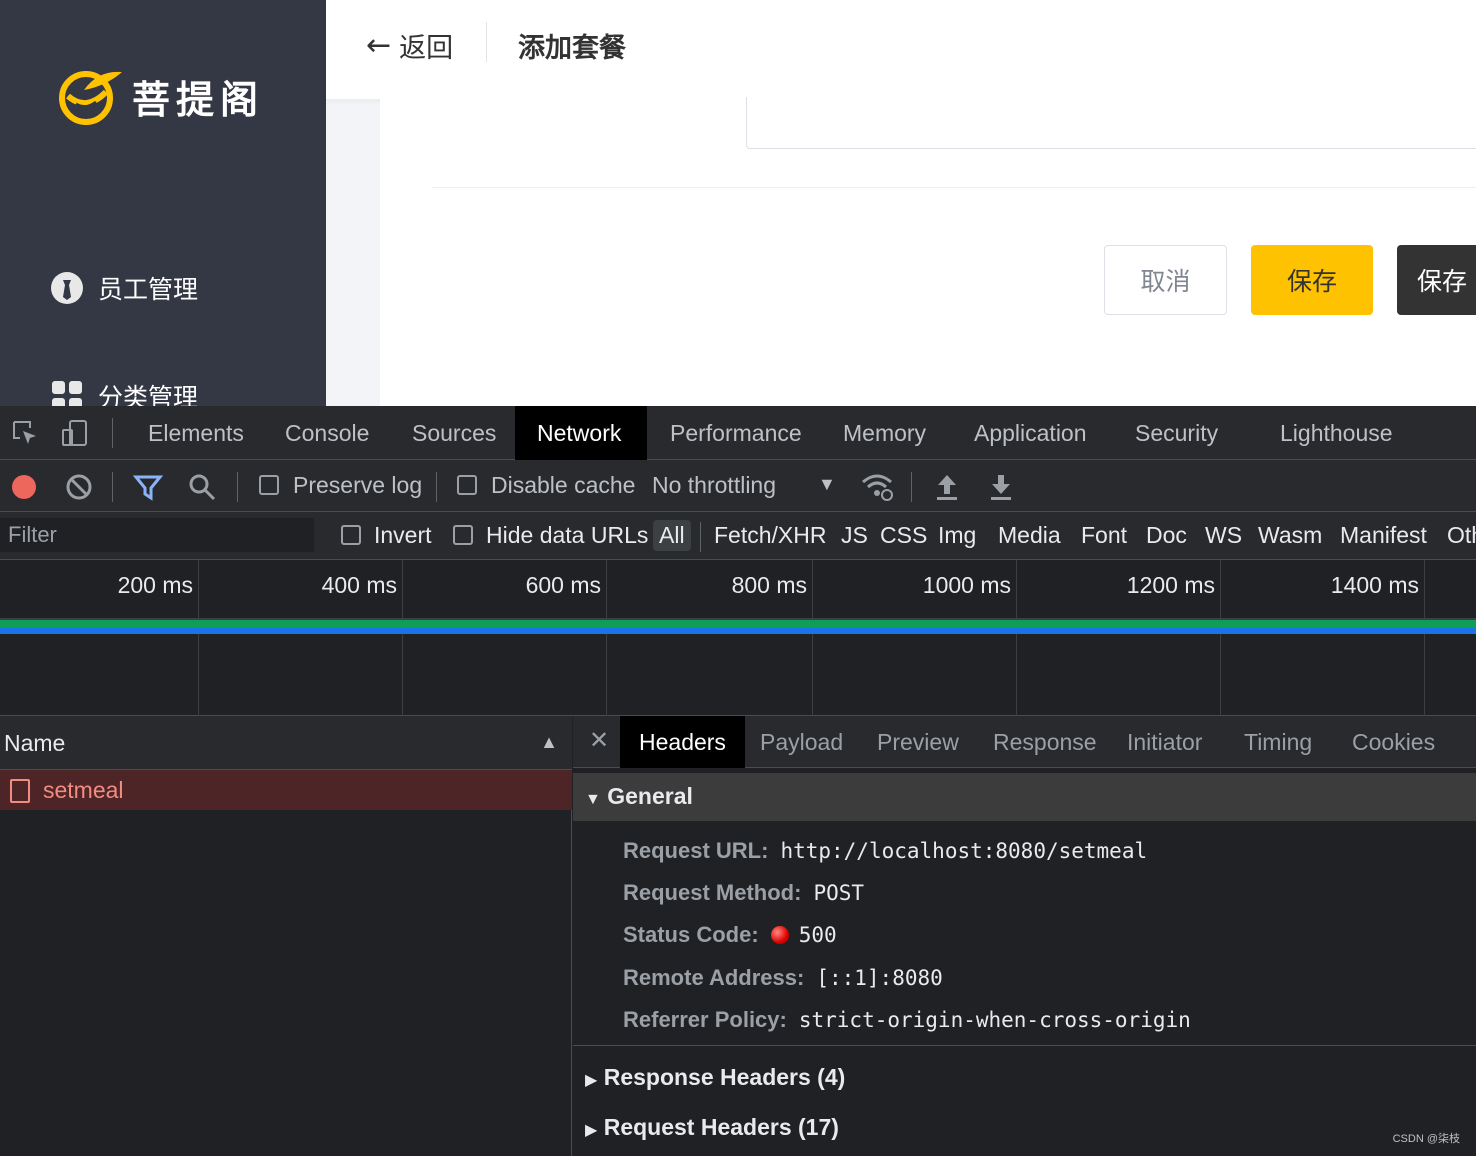 This screenshot has height=1156, width=1476. I want to click on preserve-log-checkbox, so click(269, 485).